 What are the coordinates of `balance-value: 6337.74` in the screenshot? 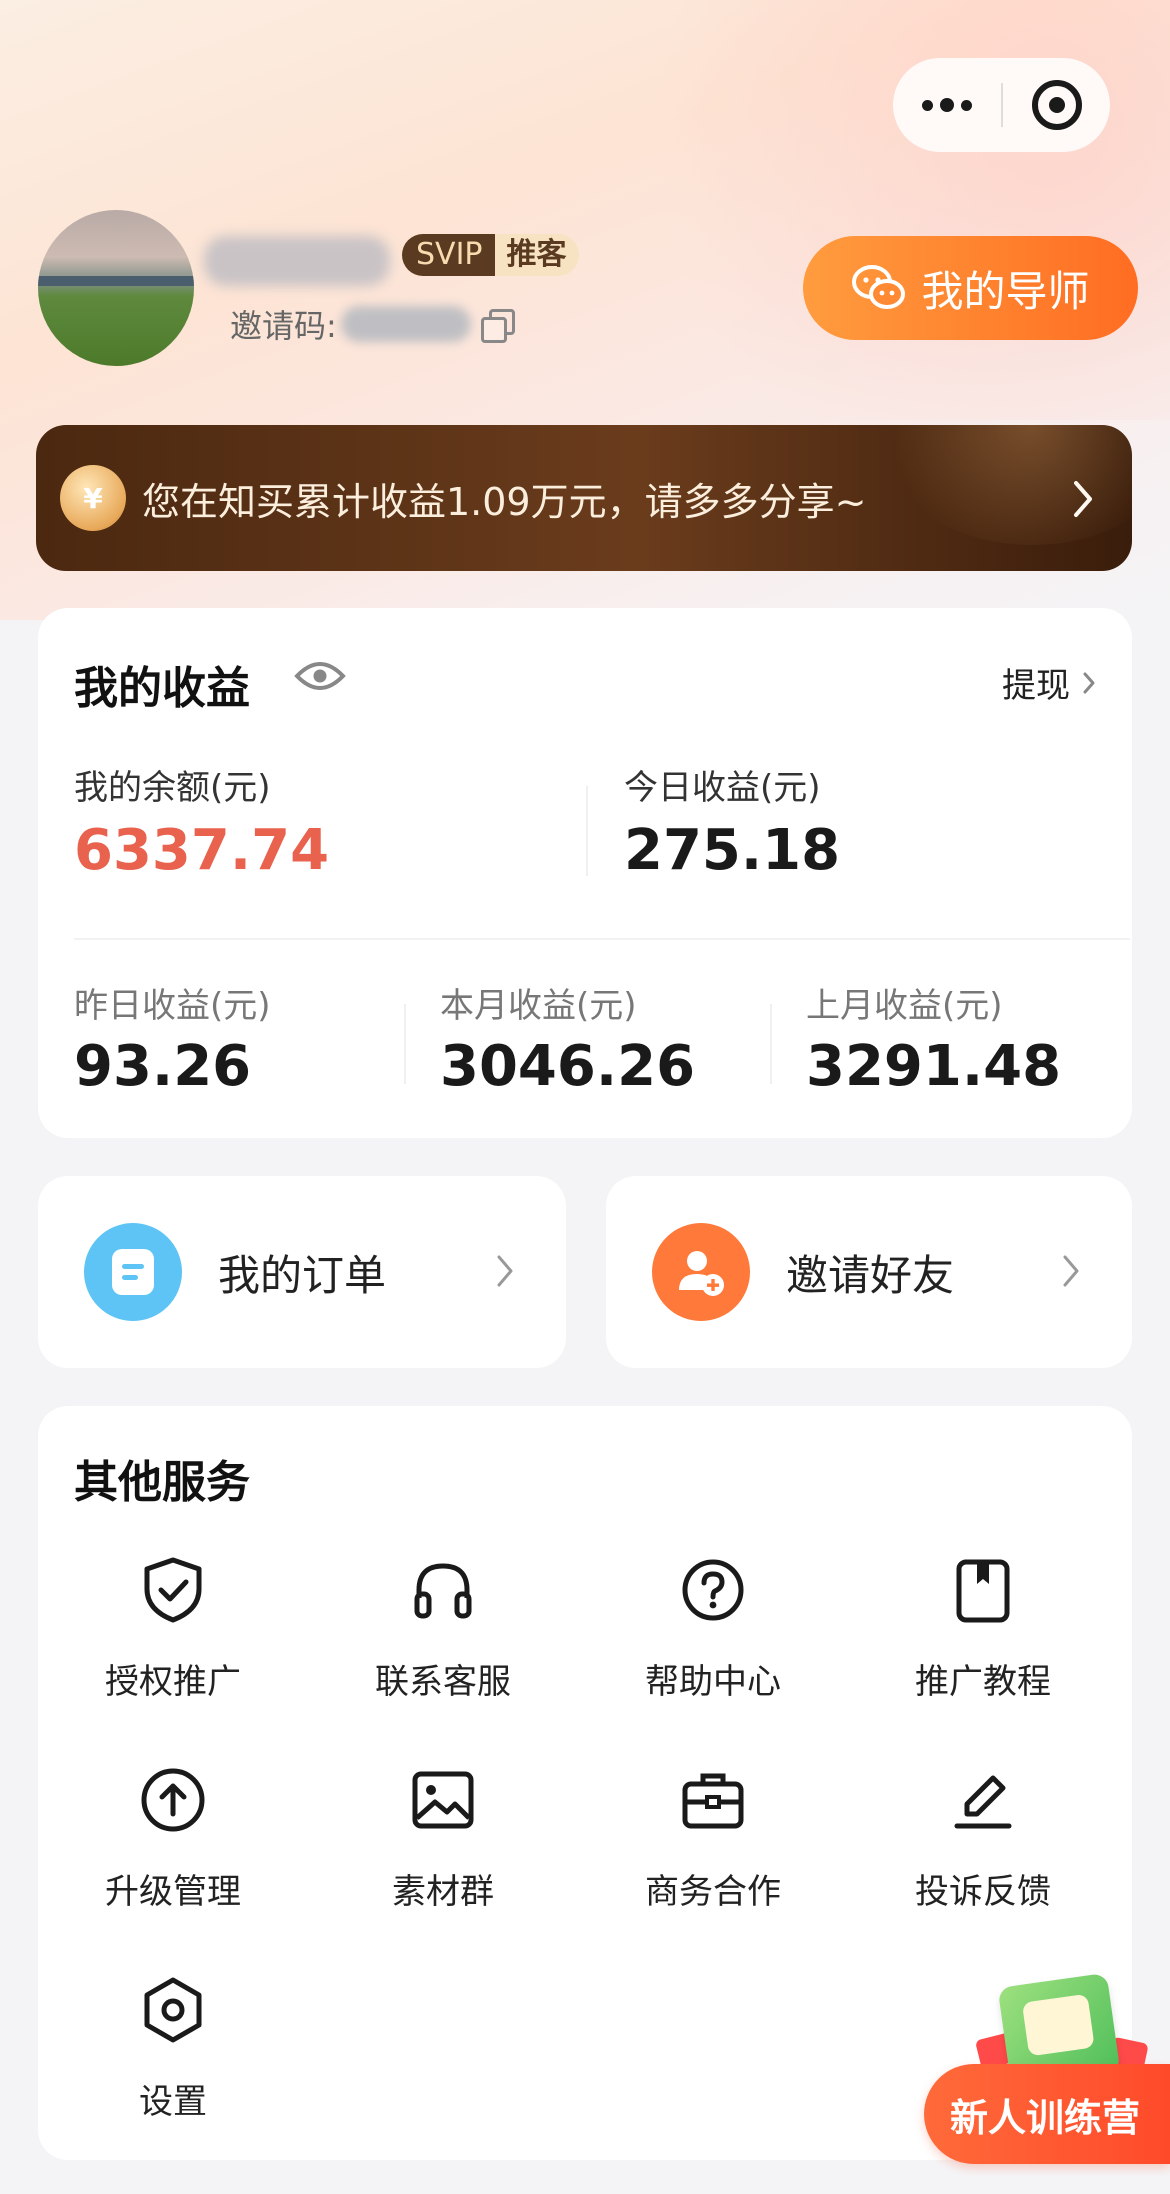 It's located at (202, 850).